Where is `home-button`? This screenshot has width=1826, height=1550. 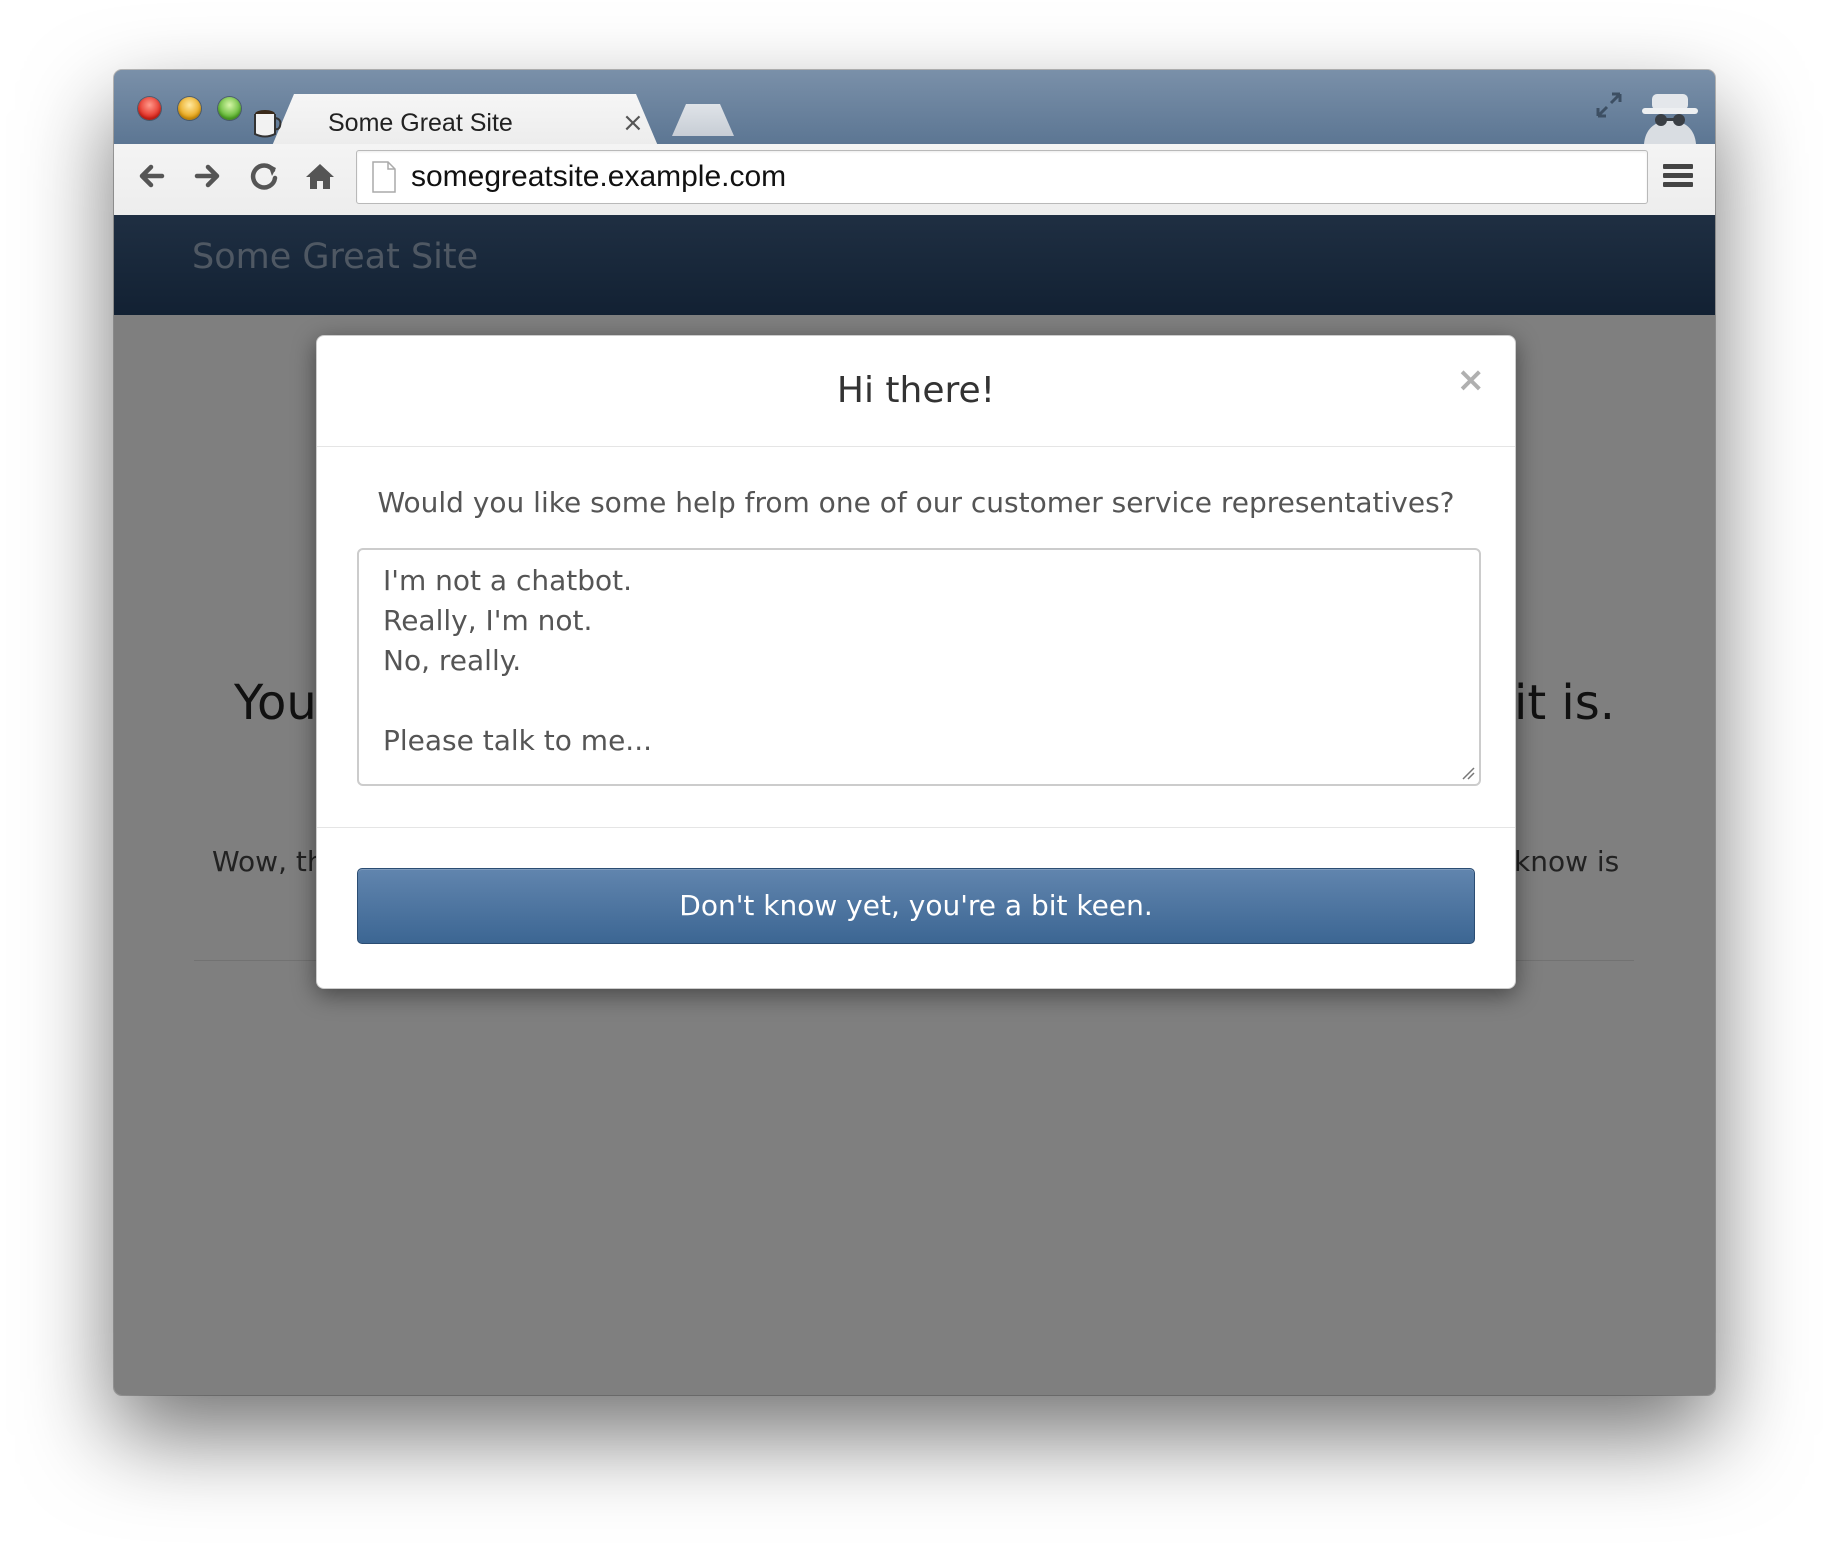
home-button is located at coordinates (320, 176).